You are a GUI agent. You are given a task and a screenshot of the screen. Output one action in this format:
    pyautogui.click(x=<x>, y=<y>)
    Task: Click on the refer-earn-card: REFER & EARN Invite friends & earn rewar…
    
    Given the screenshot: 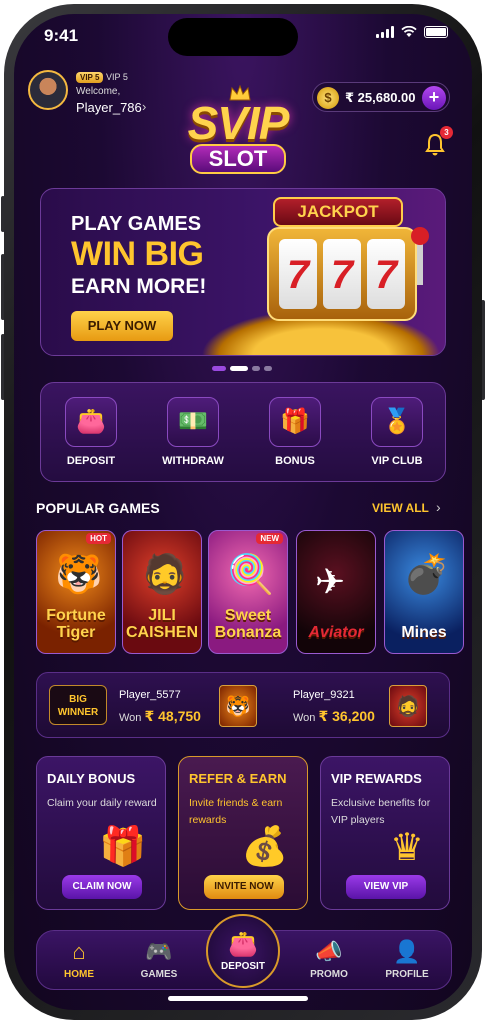 What is the action you would take?
    pyautogui.click(x=243, y=833)
    